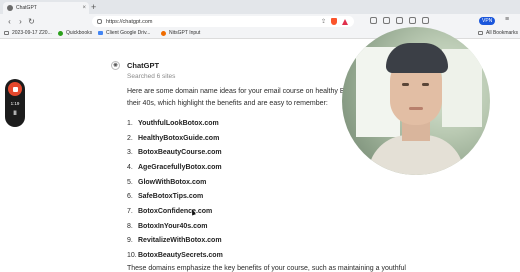 The height and width of the screenshot is (272, 520). Describe the element at coordinates (180, 256) in the screenshot. I see `domain-name: BotoxBeautySecrets.com` at that location.